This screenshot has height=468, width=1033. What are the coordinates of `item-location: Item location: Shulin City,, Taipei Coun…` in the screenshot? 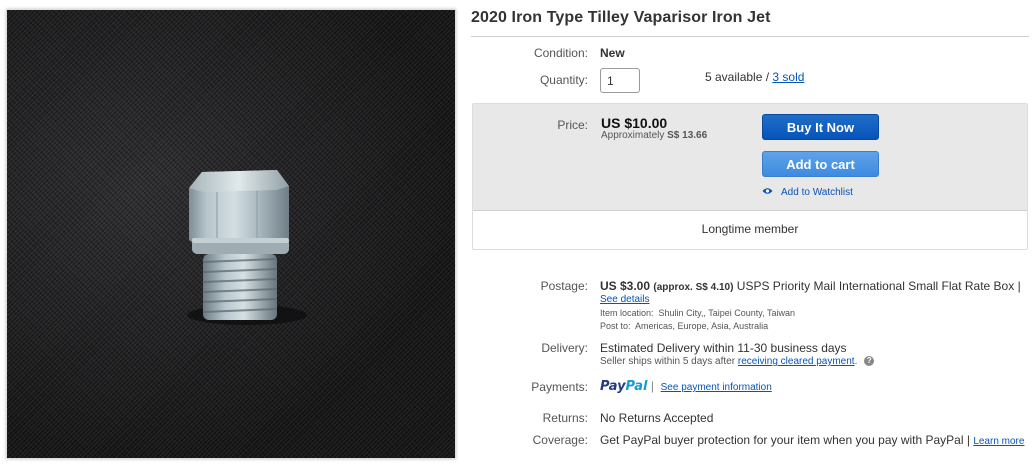 It's located at (697, 313).